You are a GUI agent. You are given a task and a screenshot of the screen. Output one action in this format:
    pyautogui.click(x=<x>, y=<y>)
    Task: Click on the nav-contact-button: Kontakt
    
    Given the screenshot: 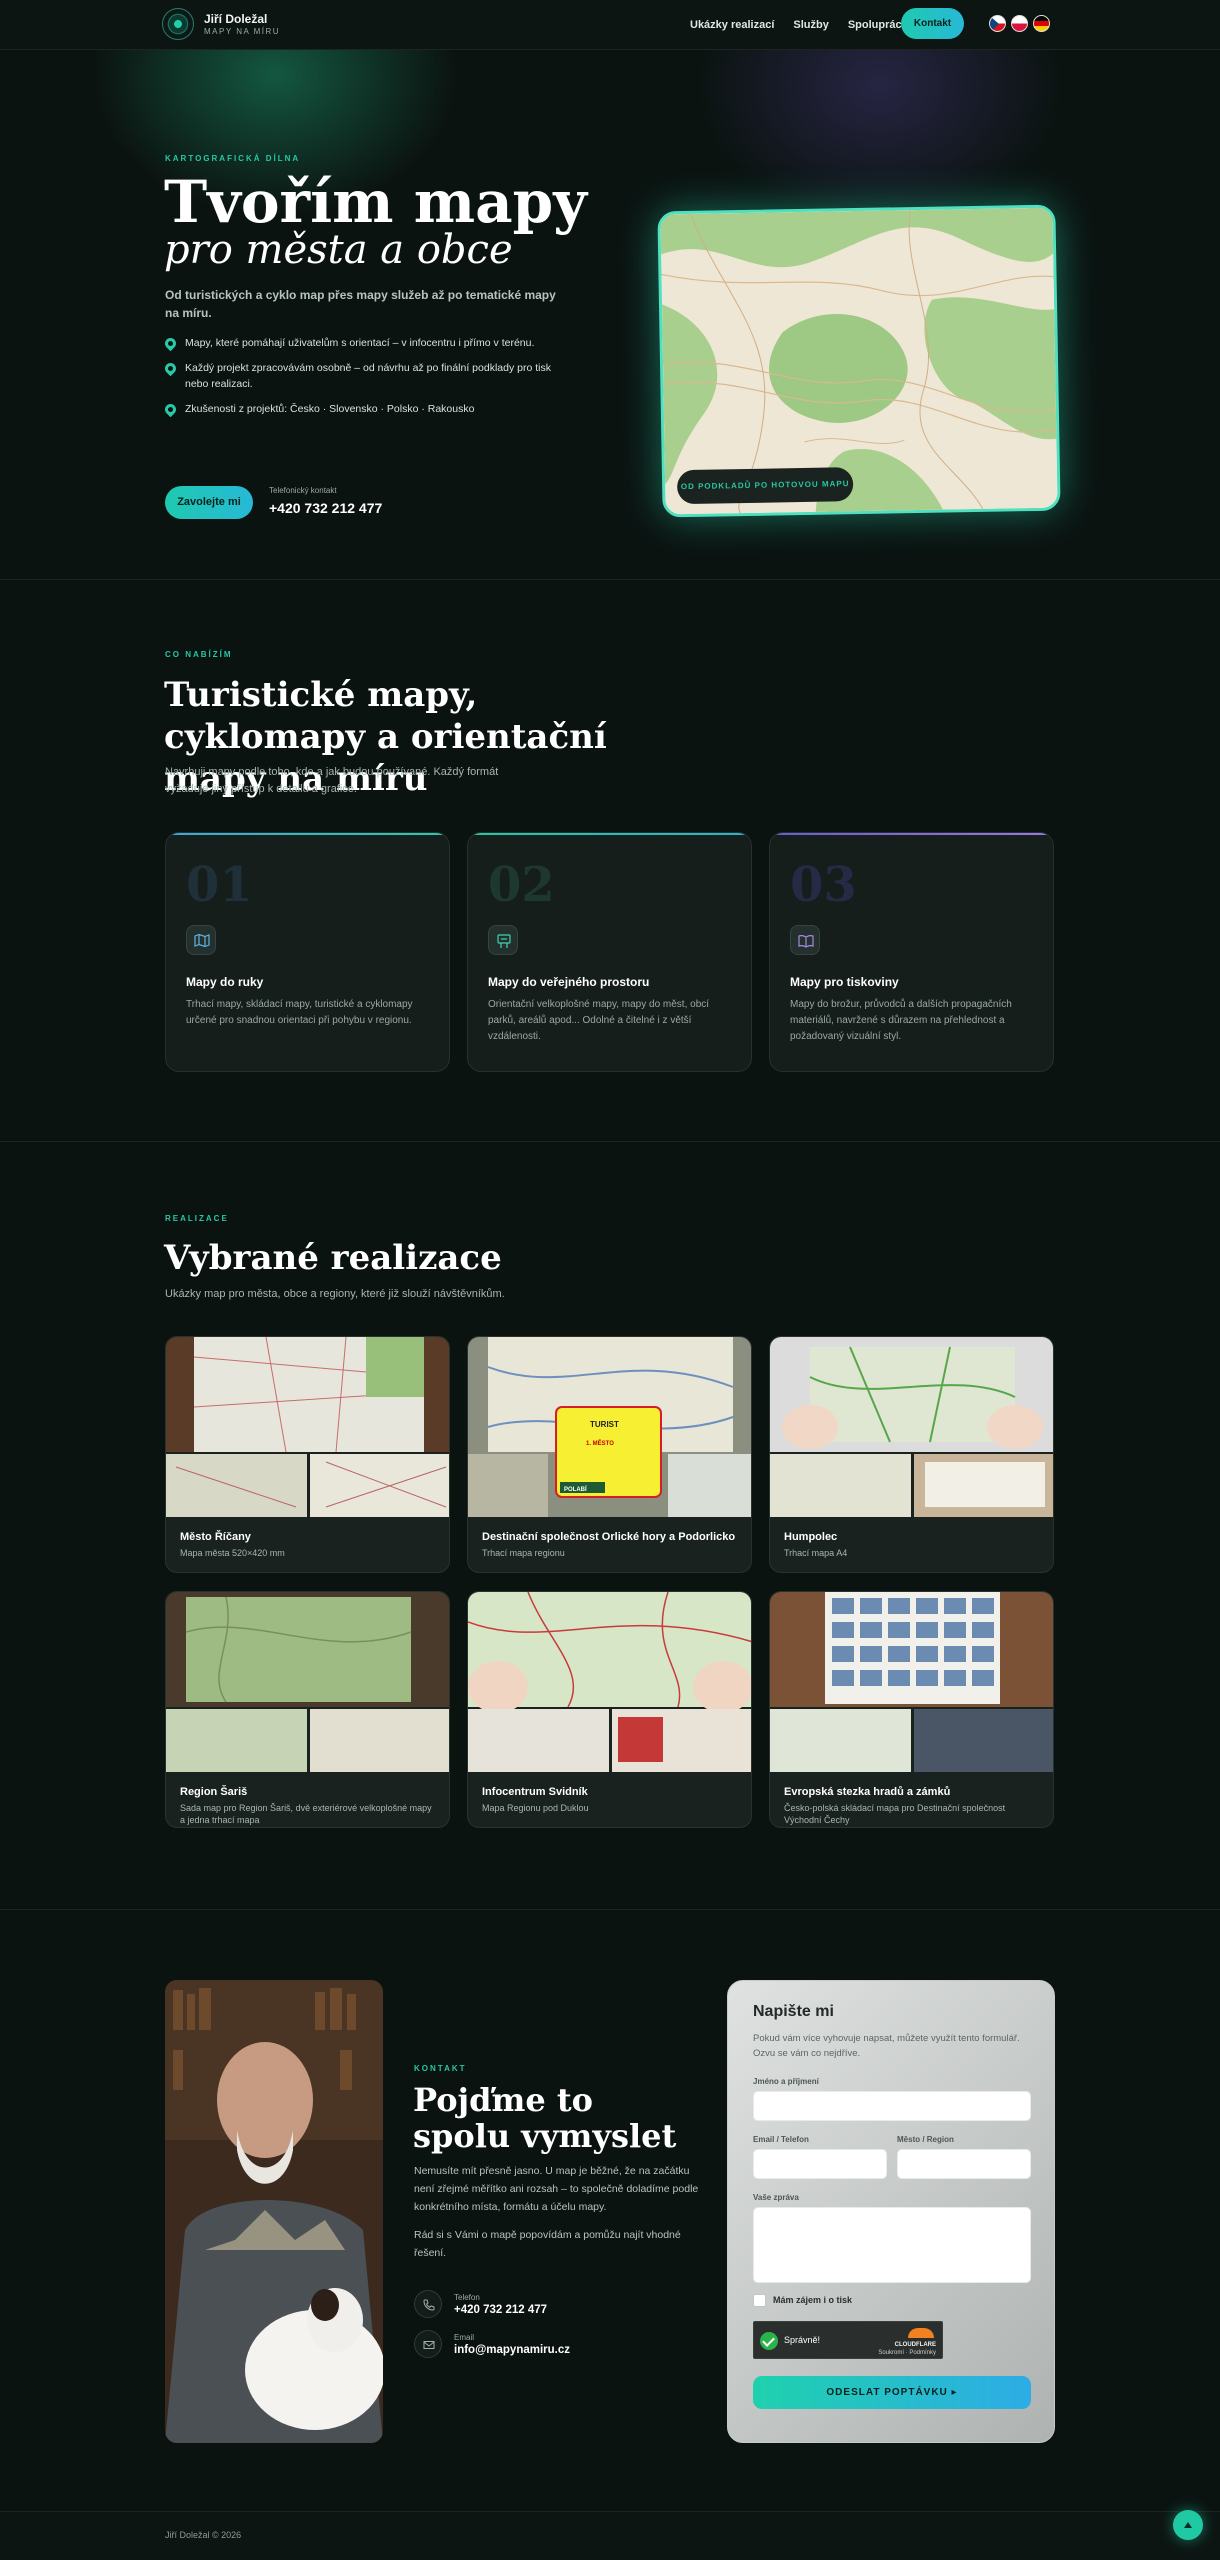 What is the action you would take?
    pyautogui.click(x=932, y=23)
    